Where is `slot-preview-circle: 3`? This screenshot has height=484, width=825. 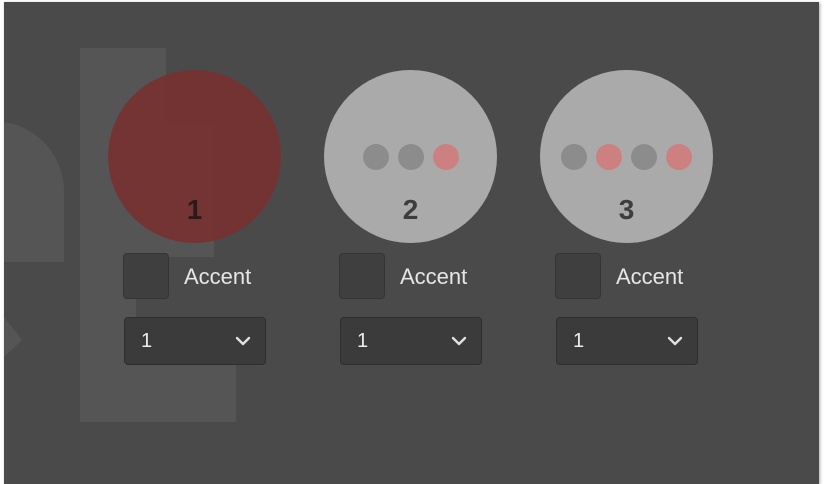
slot-preview-circle: 3 is located at coordinates (626, 156).